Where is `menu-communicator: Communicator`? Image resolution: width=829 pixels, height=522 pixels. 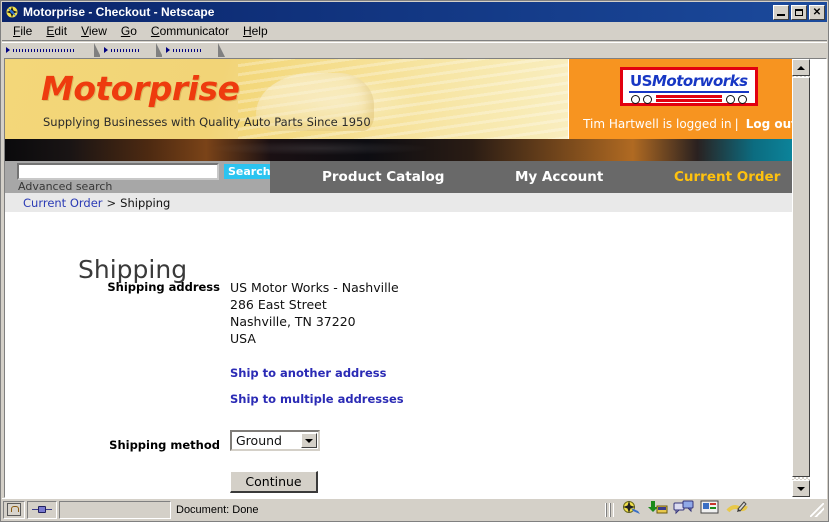 menu-communicator: Communicator is located at coordinates (190, 31).